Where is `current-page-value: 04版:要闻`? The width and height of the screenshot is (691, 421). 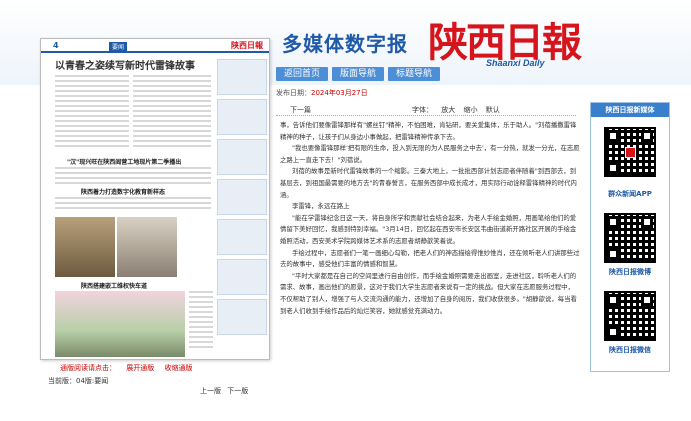 current-page-value: 04版:要闻 is located at coordinates (92, 381).